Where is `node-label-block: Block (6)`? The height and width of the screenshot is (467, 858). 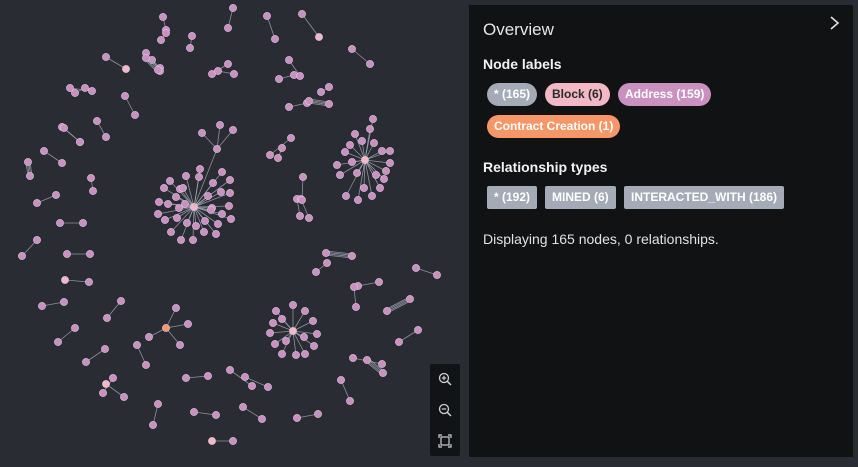
node-label-block: Block (6) is located at coordinates (577, 94).